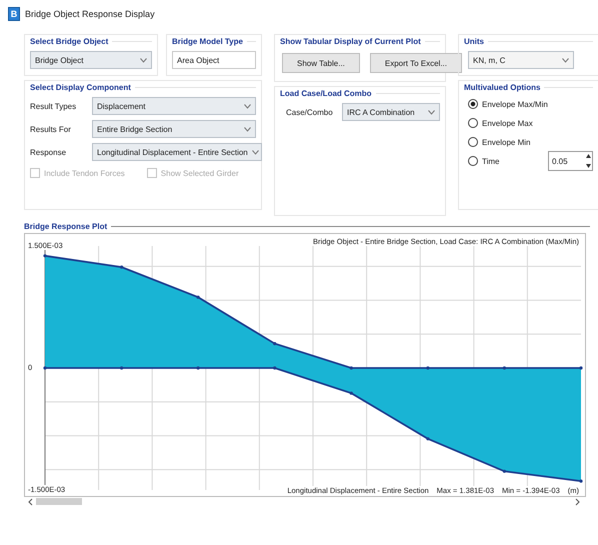 The image size is (598, 545). Describe the element at coordinates (350, 41) in the screenshot. I see `group-label: Show Tabular Display of Current Plot` at that location.